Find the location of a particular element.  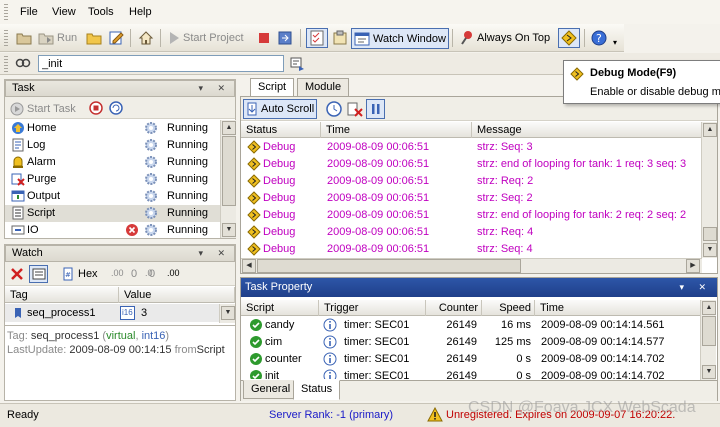

watch-row: seq_process1 i16 3 is located at coordinates (112, 313).